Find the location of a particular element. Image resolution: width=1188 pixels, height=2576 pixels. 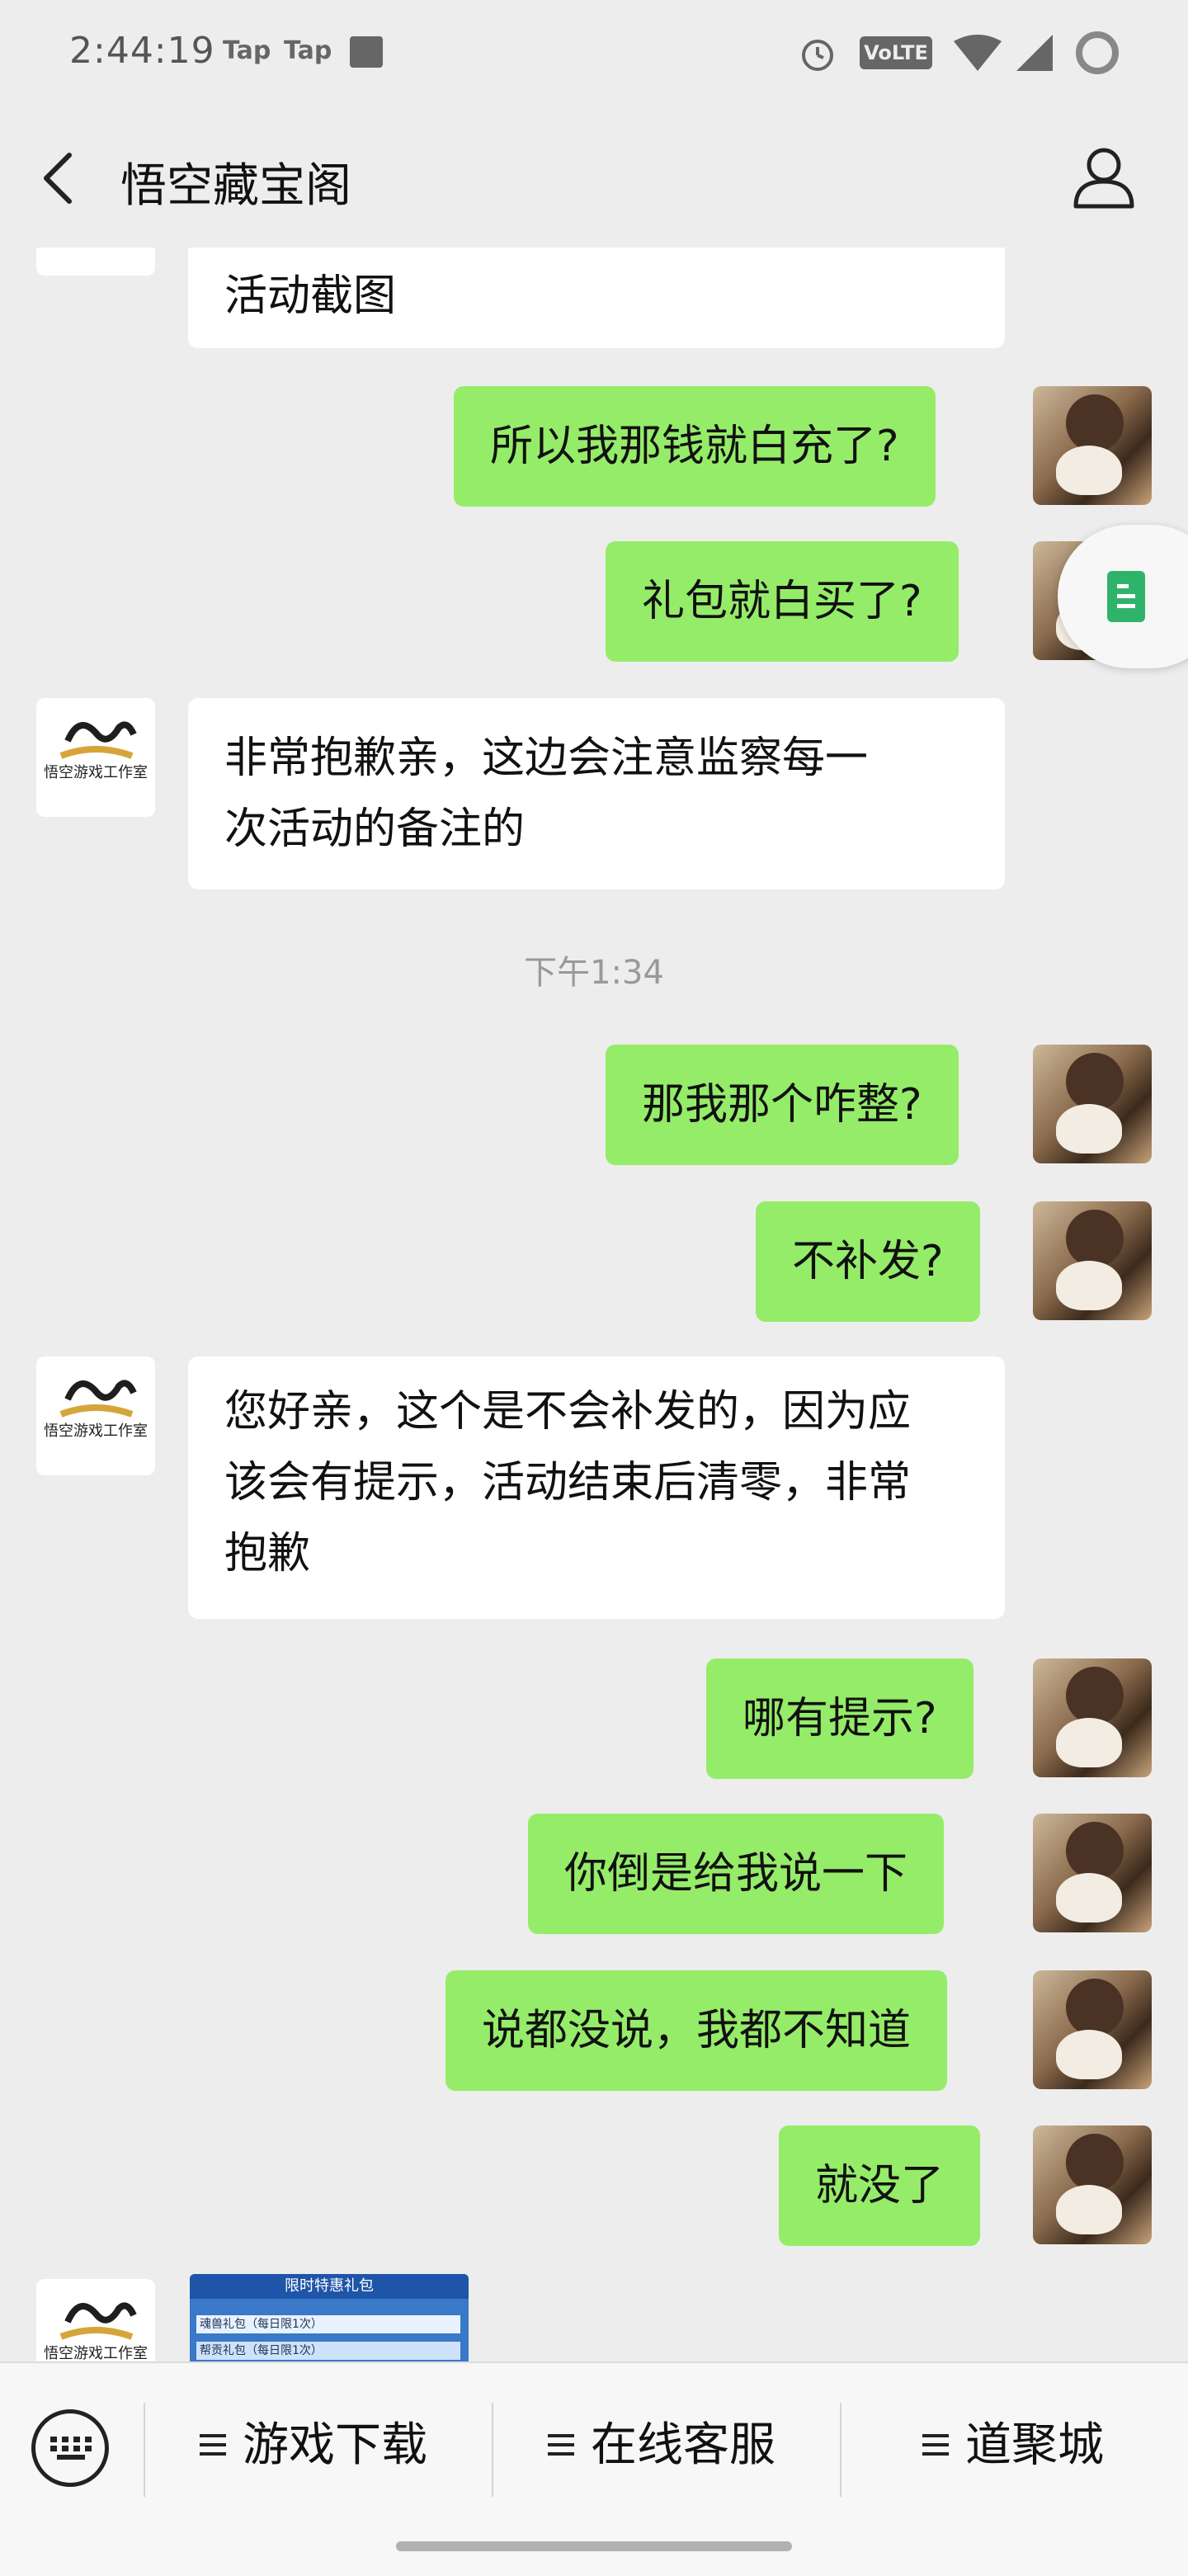

message-text: 那我那个咋整? is located at coordinates (782, 1105).